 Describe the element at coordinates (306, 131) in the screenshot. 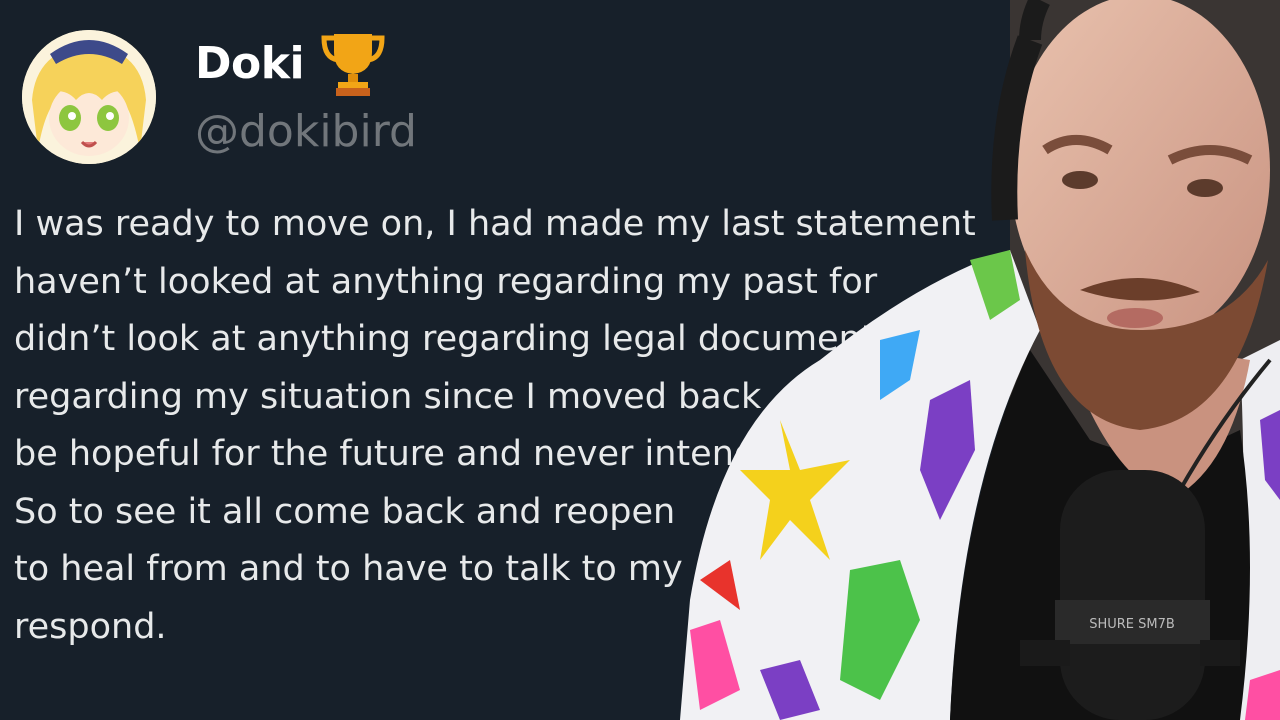

I see `handle: @dokibird` at that location.